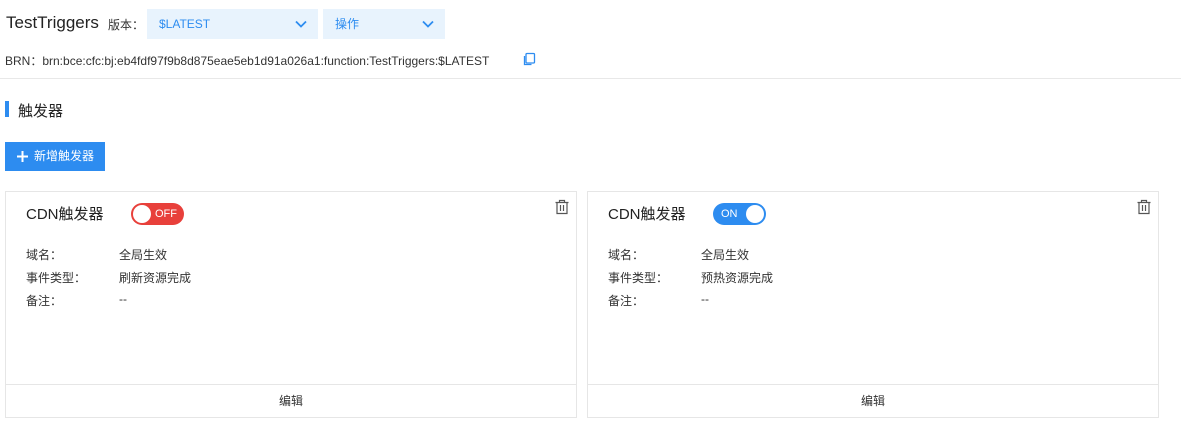 Image resolution: width=1181 pixels, height=447 pixels. What do you see at coordinates (529, 59) in the screenshot?
I see `copy-icon` at bounding box center [529, 59].